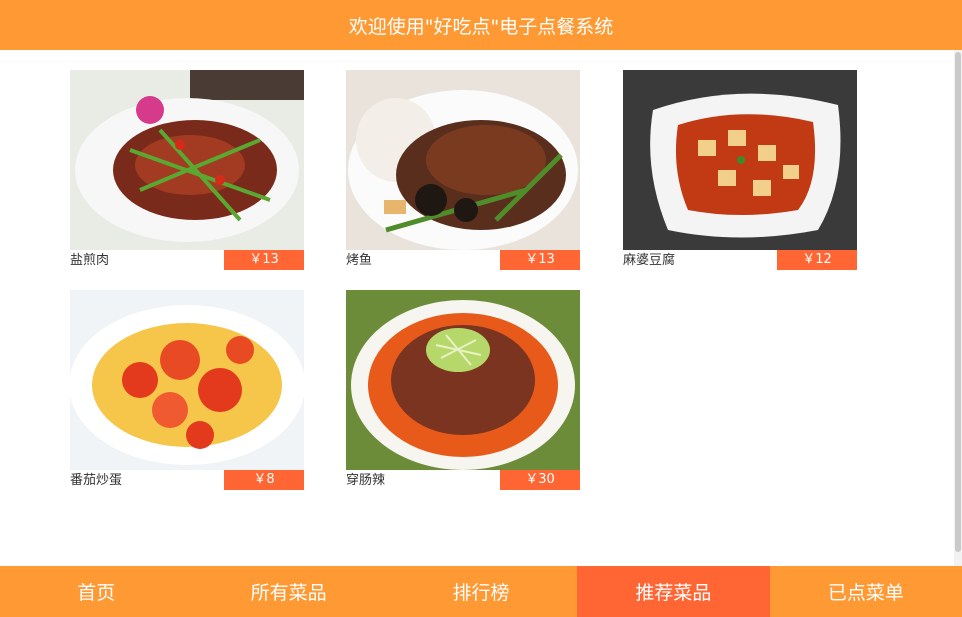 This screenshot has height=617, width=962. Describe the element at coordinates (288, 591) in the screenshot. I see `nav-all-dishes: 所有菜品` at that location.